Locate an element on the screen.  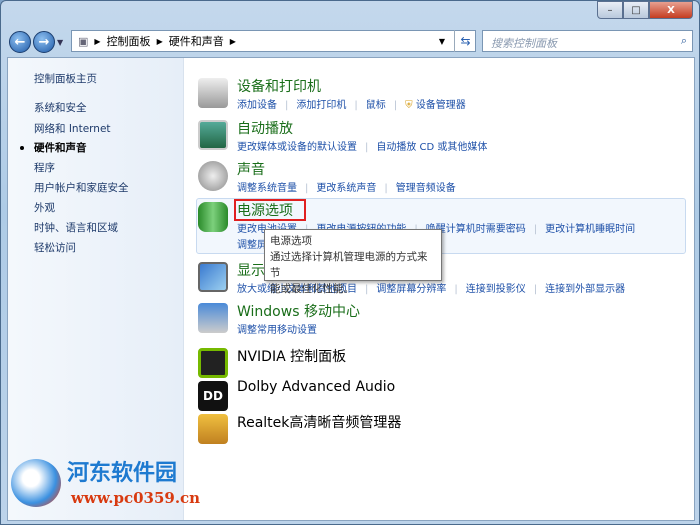
category-title: Realtek高清晰音频管理器 is located at coordinates (319, 422).